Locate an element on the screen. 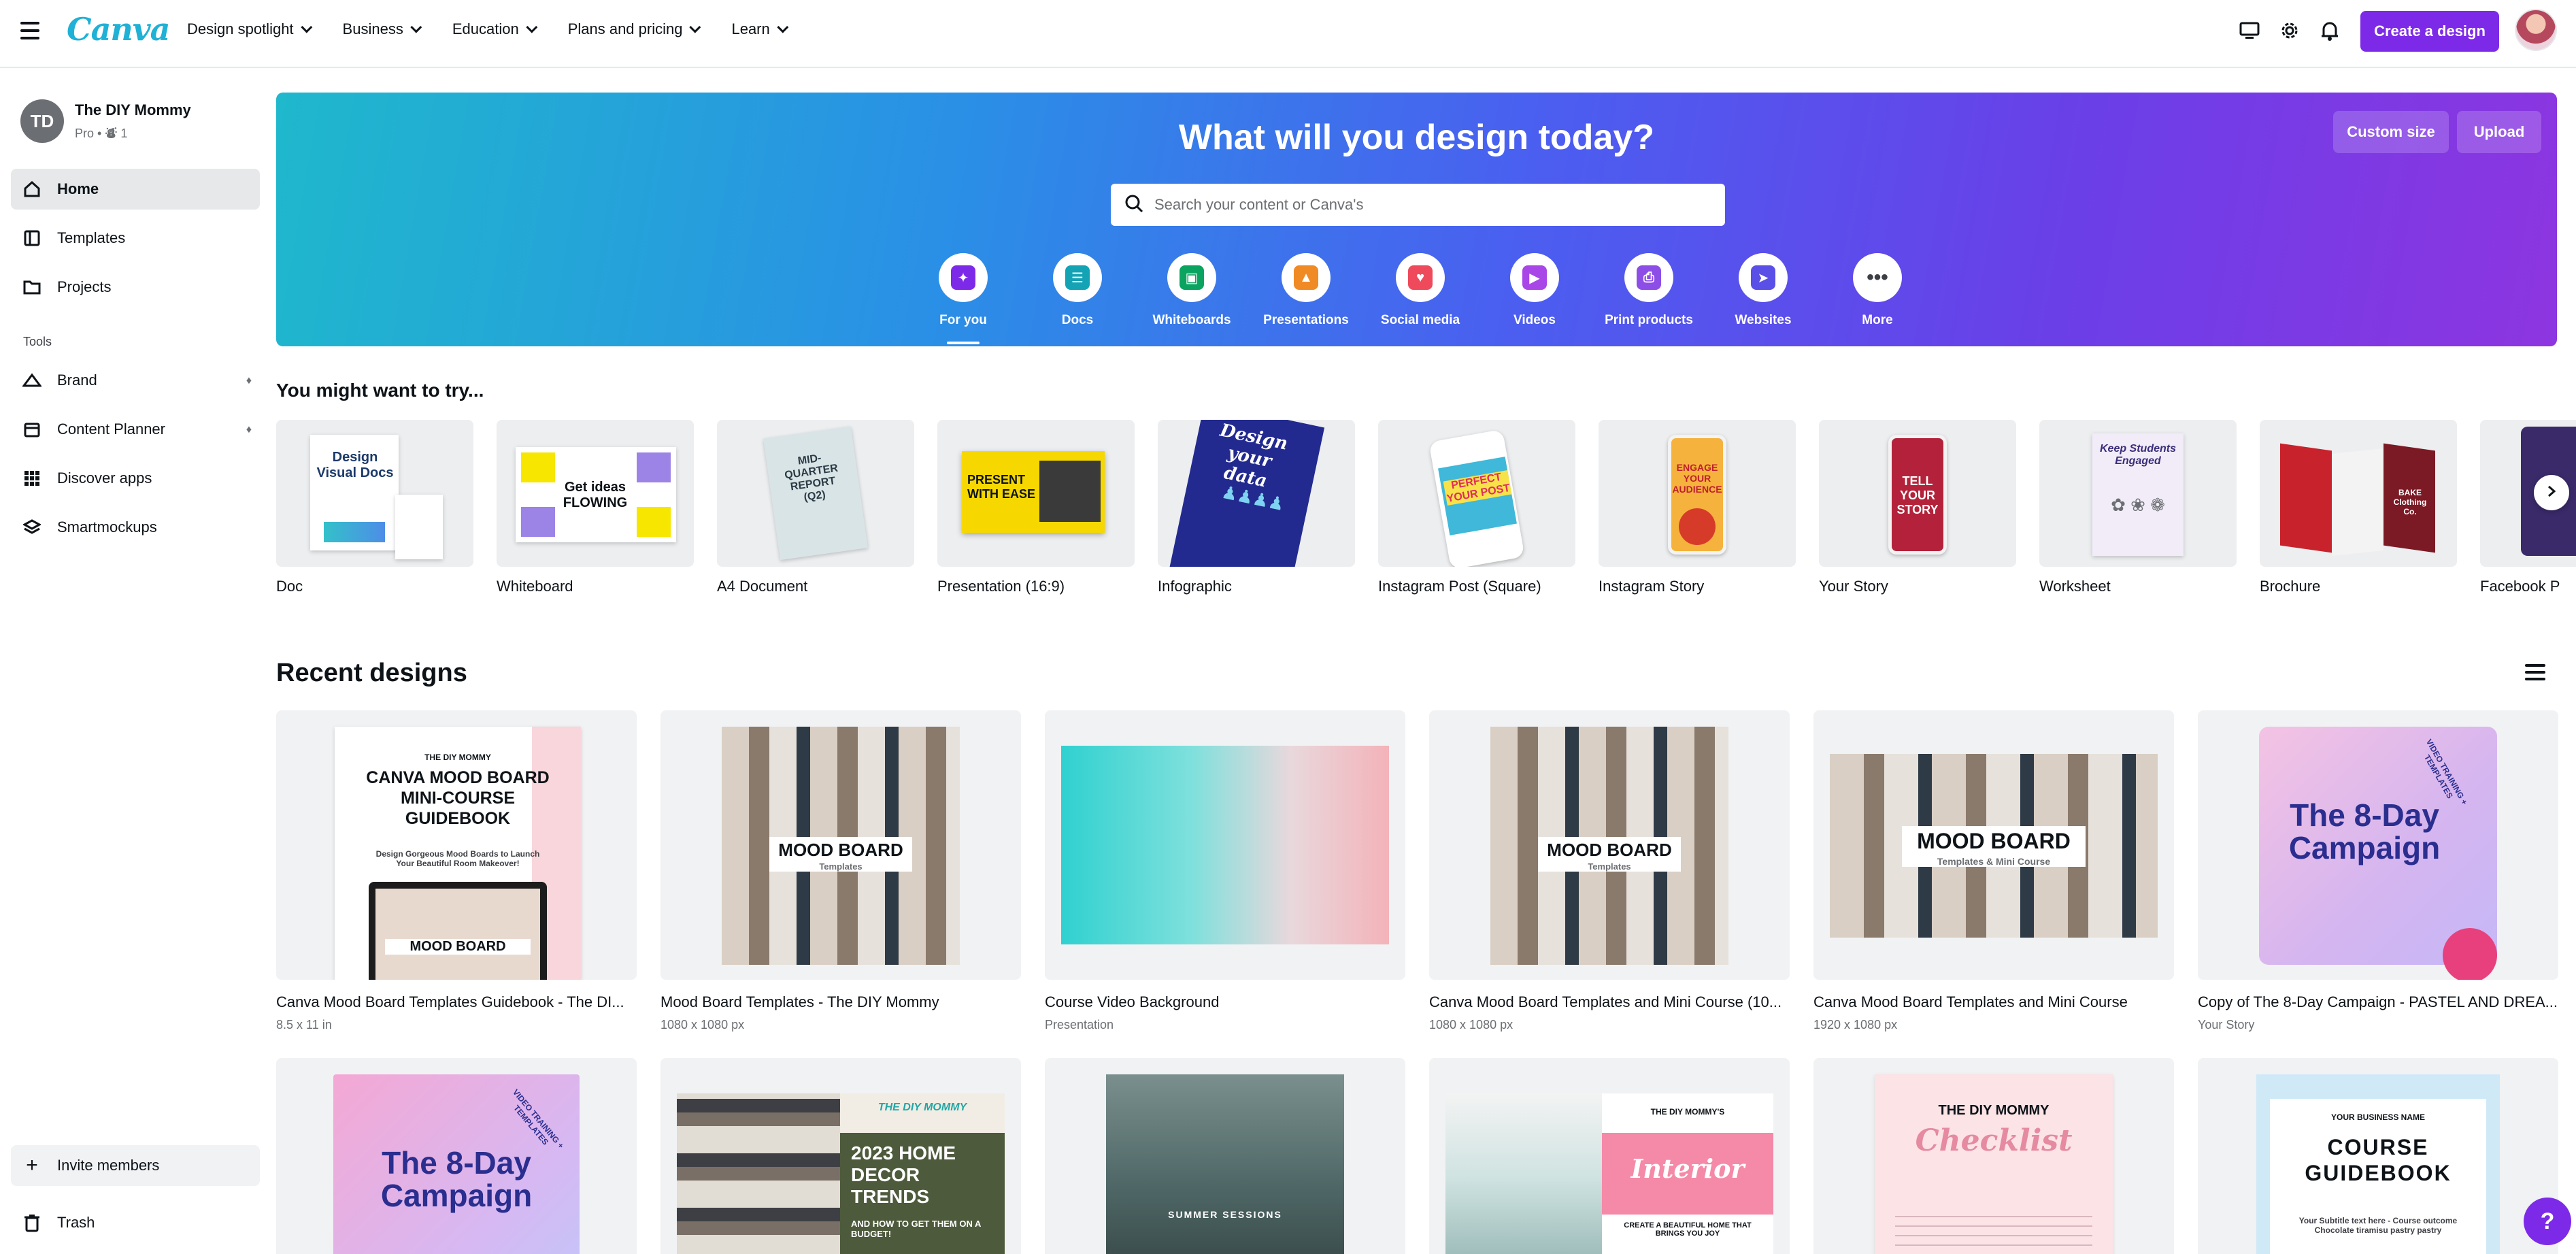  sidebar-label: Home is located at coordinates (78, 189).